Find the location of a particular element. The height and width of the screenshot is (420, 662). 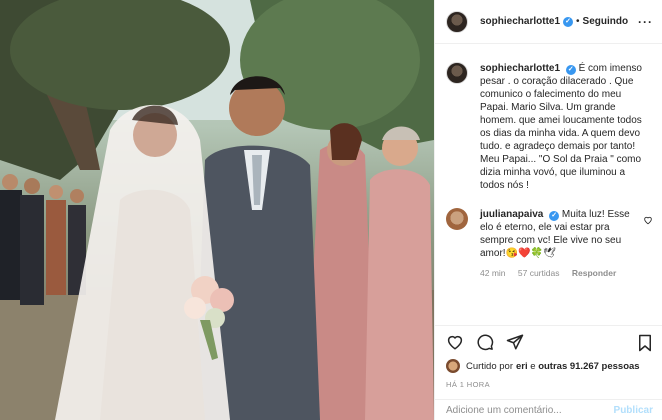

comment-meta: 42 min 57 curtidas Responder is located at coordinates (564, 273).